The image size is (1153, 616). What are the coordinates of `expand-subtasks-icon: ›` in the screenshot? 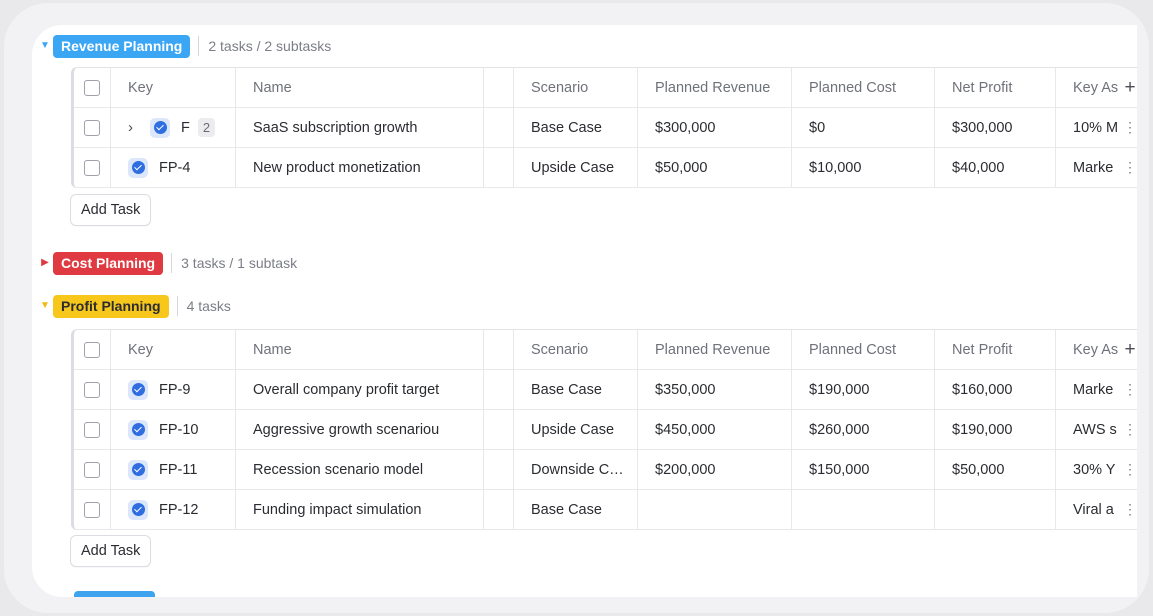 It's located at (133, 127).